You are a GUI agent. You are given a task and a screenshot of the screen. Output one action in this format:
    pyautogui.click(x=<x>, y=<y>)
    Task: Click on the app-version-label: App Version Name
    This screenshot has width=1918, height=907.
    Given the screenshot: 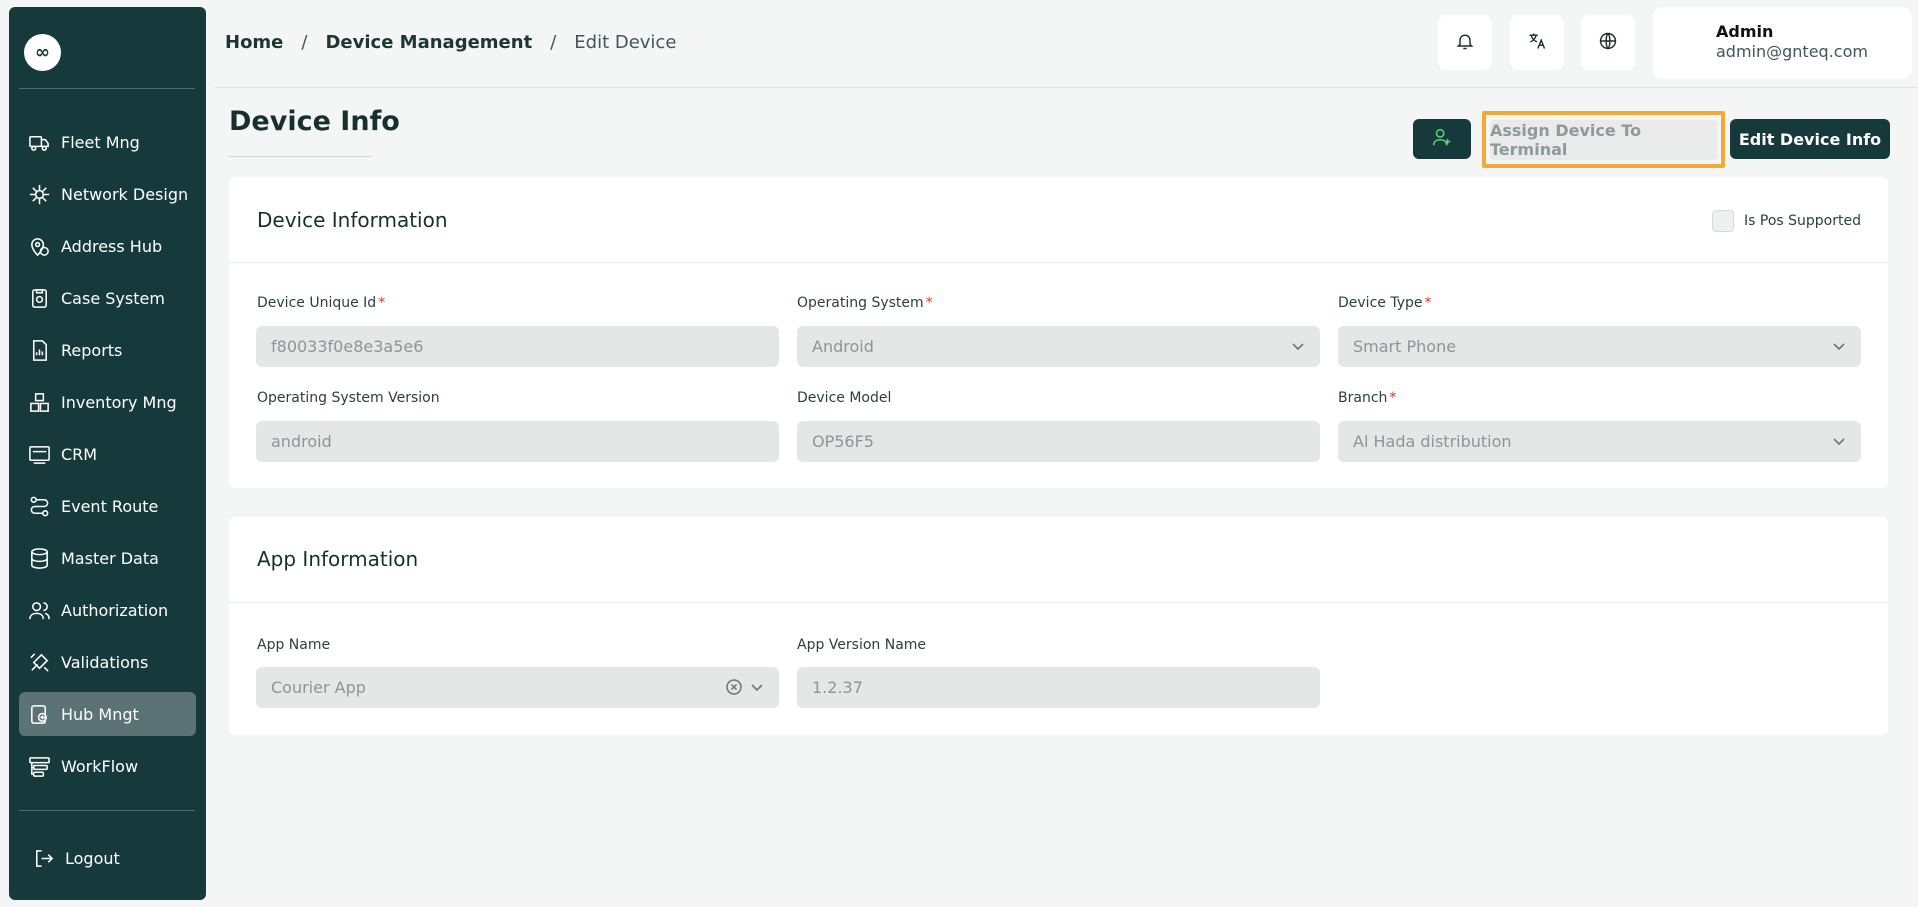 What is the action you would take?
    pyautogui.click(x=861, y=645)
    